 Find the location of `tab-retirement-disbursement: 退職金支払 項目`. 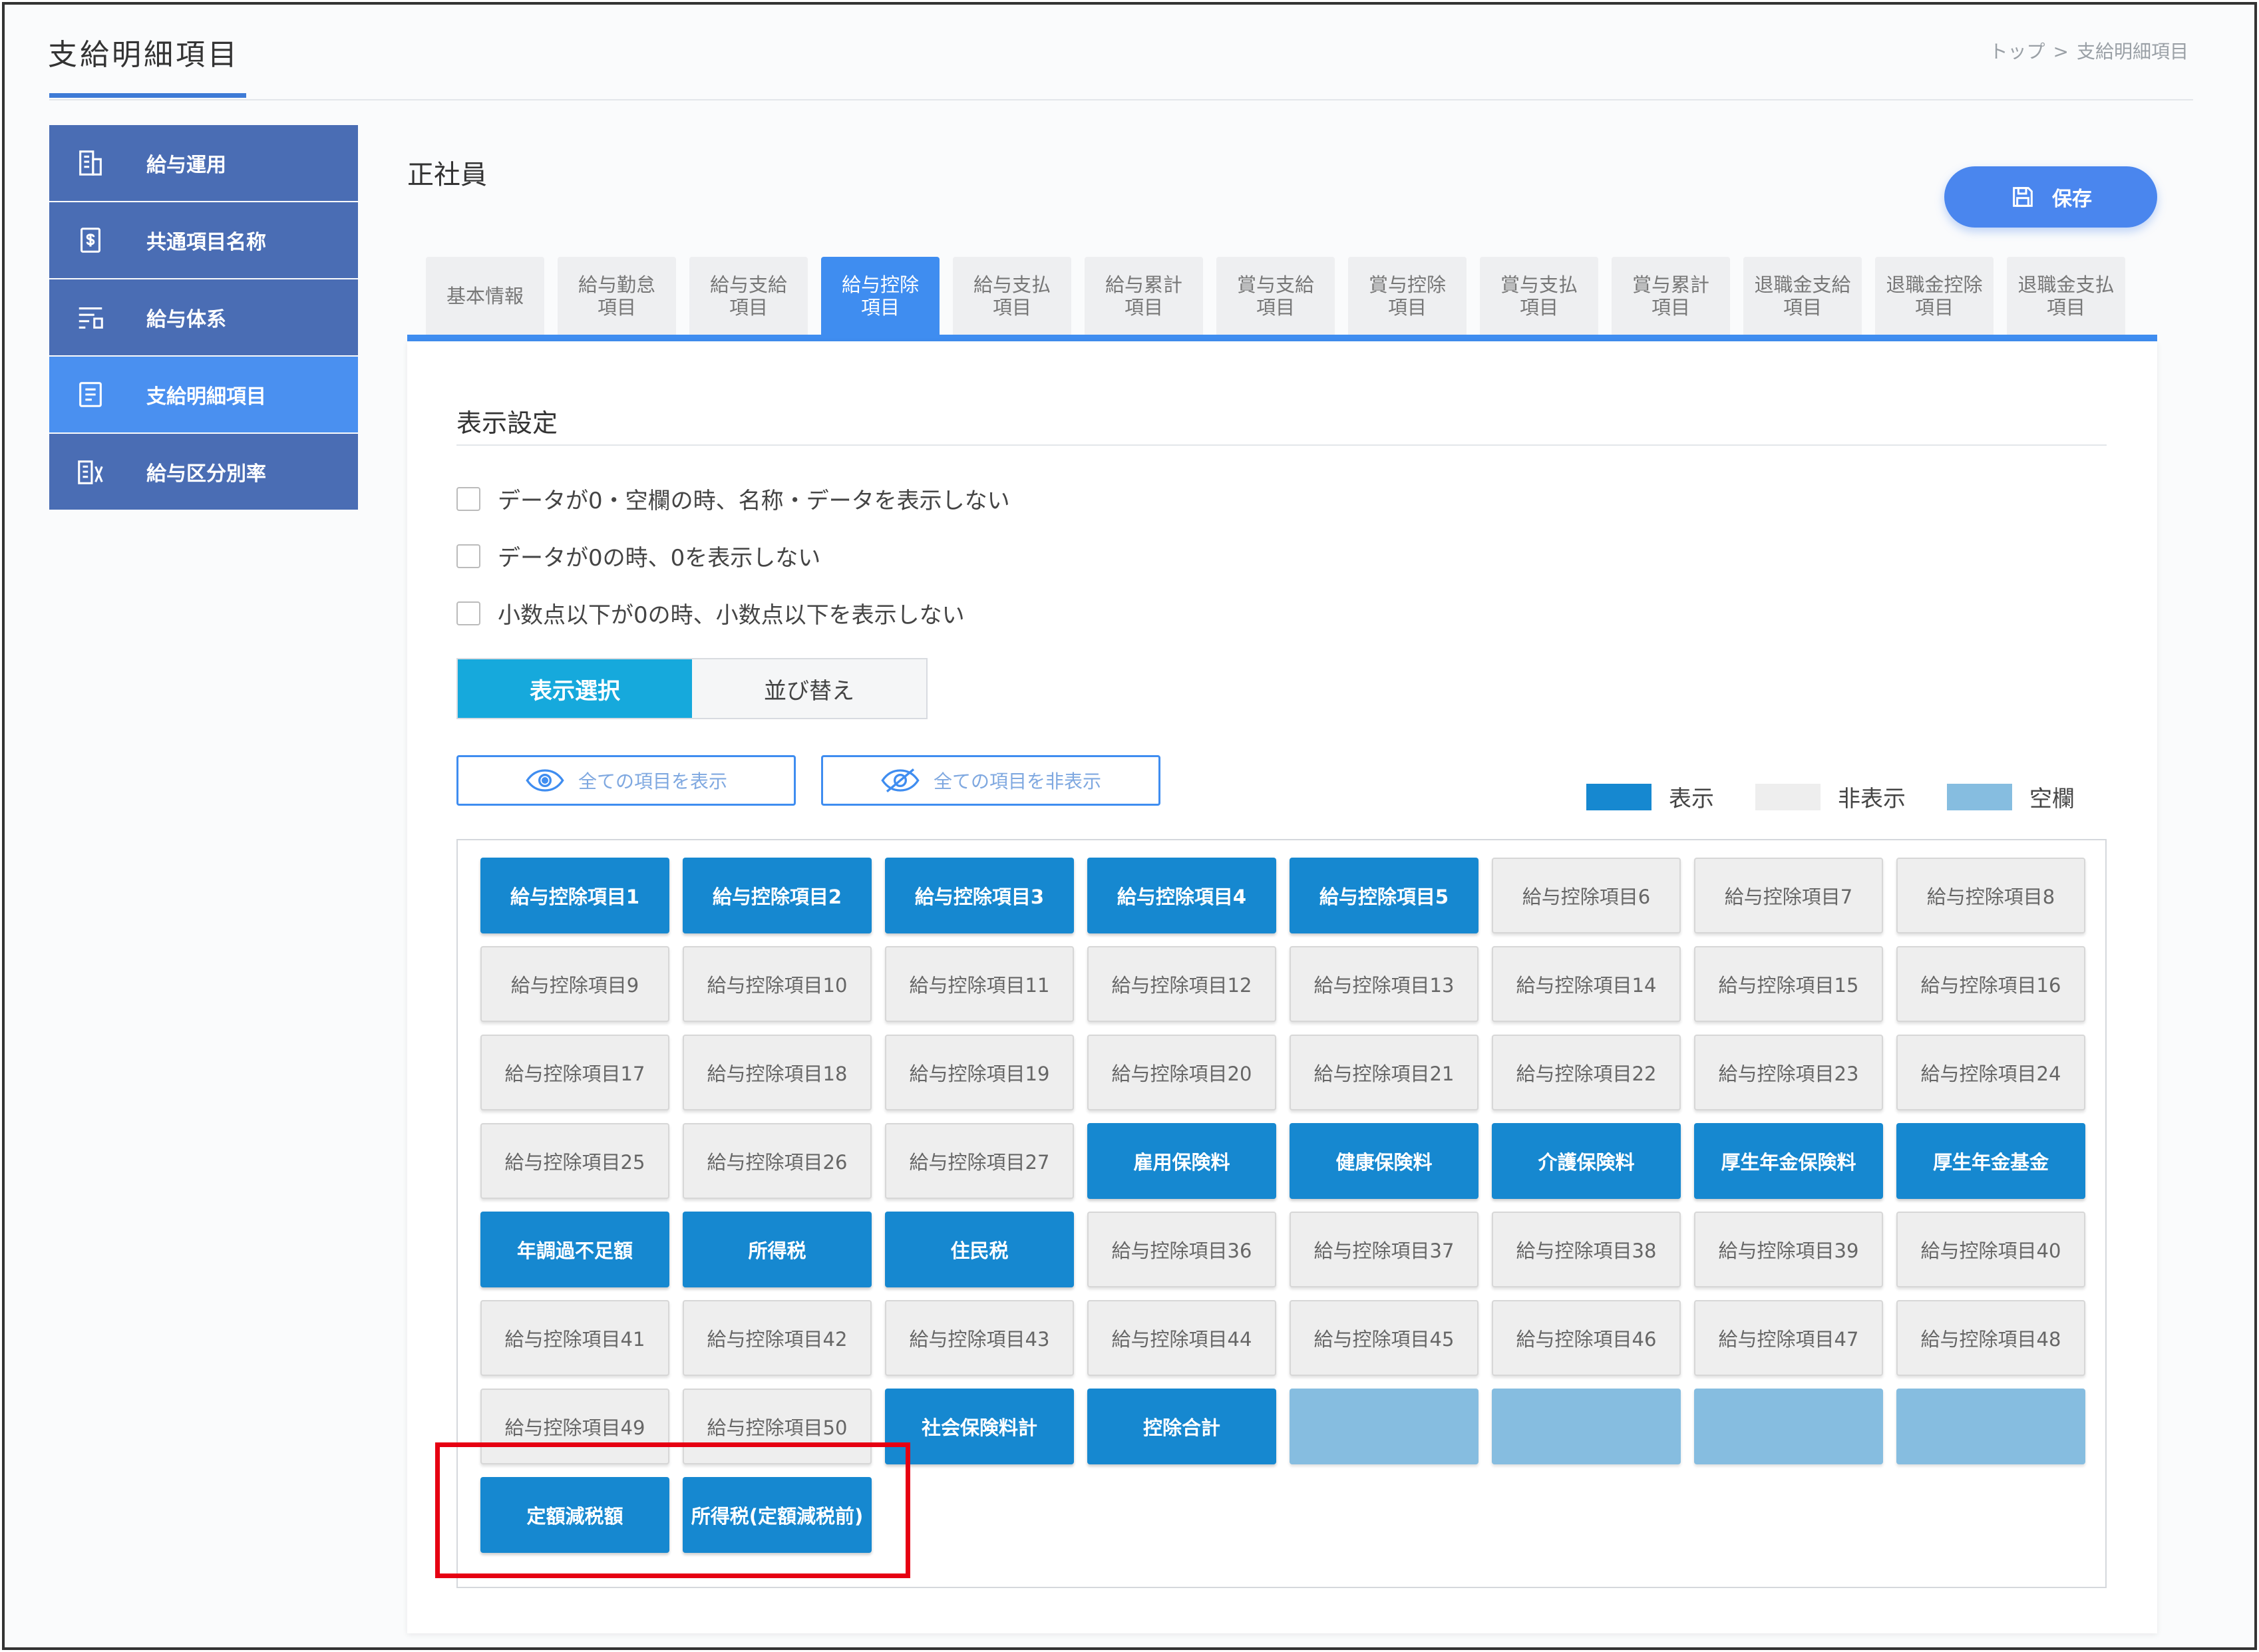

tab-retirement-disbursement: 退職金支払 項目 is located at coordinates (2066, 296).